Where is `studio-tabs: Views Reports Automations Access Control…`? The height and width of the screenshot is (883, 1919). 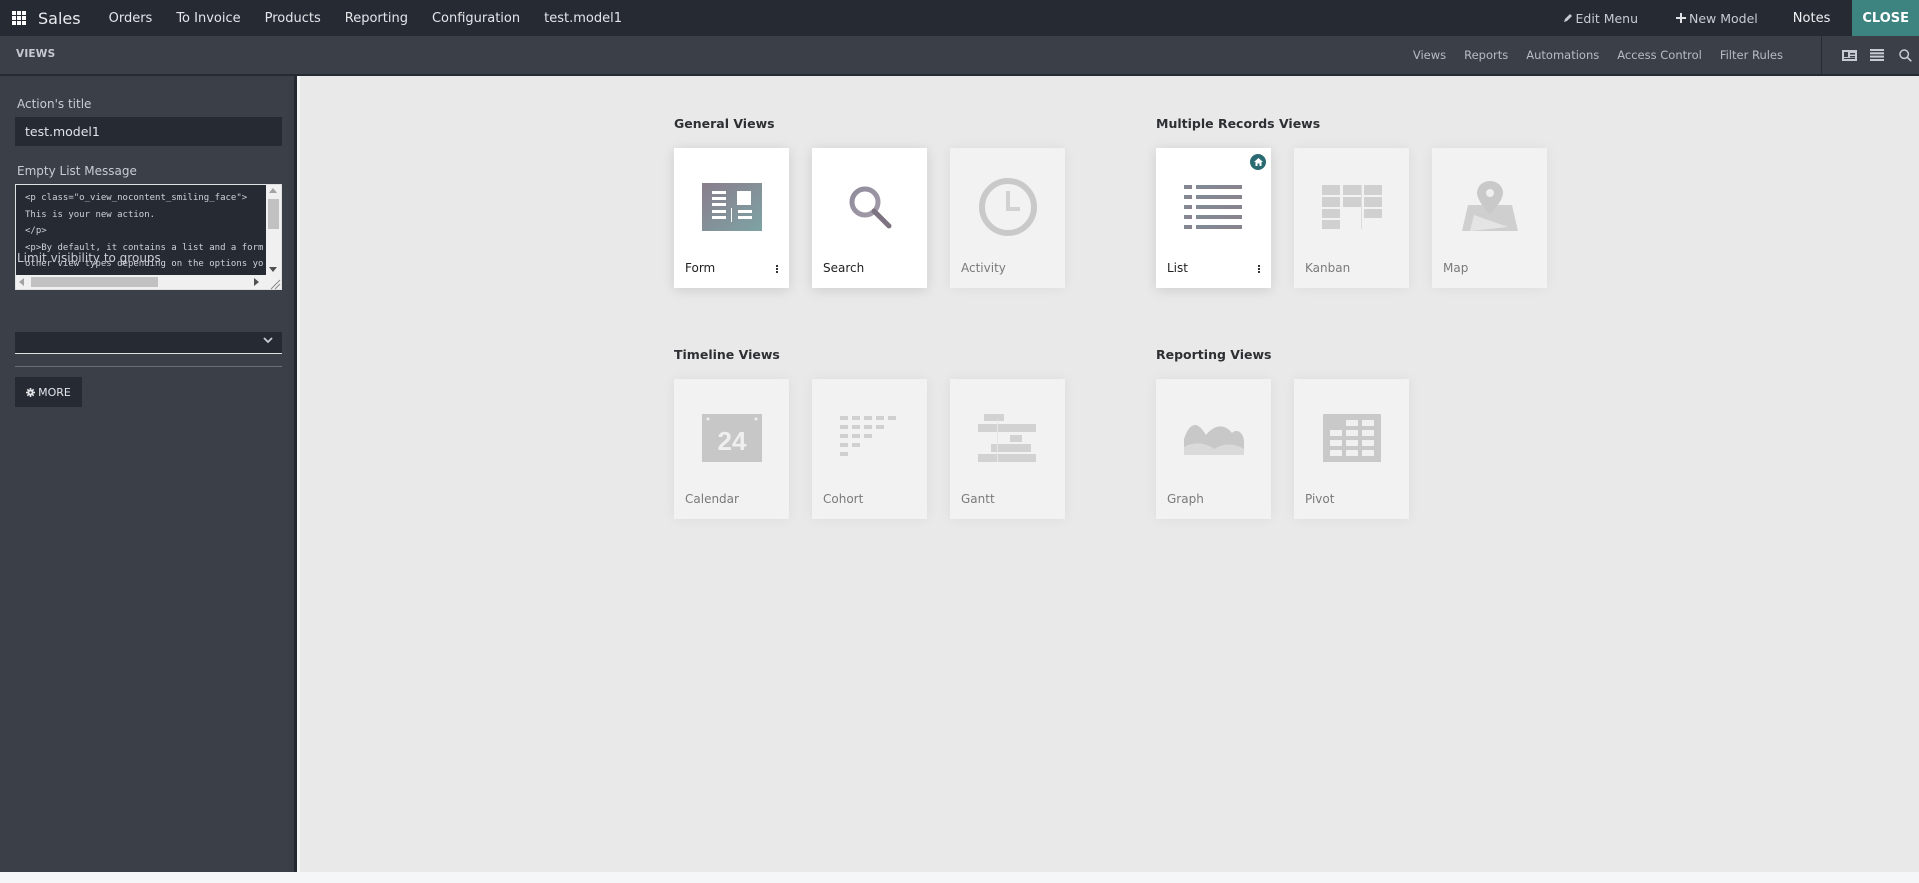 studio-tabs: Views Reports Automations Access Control… is located at coordinates (1598, 55).